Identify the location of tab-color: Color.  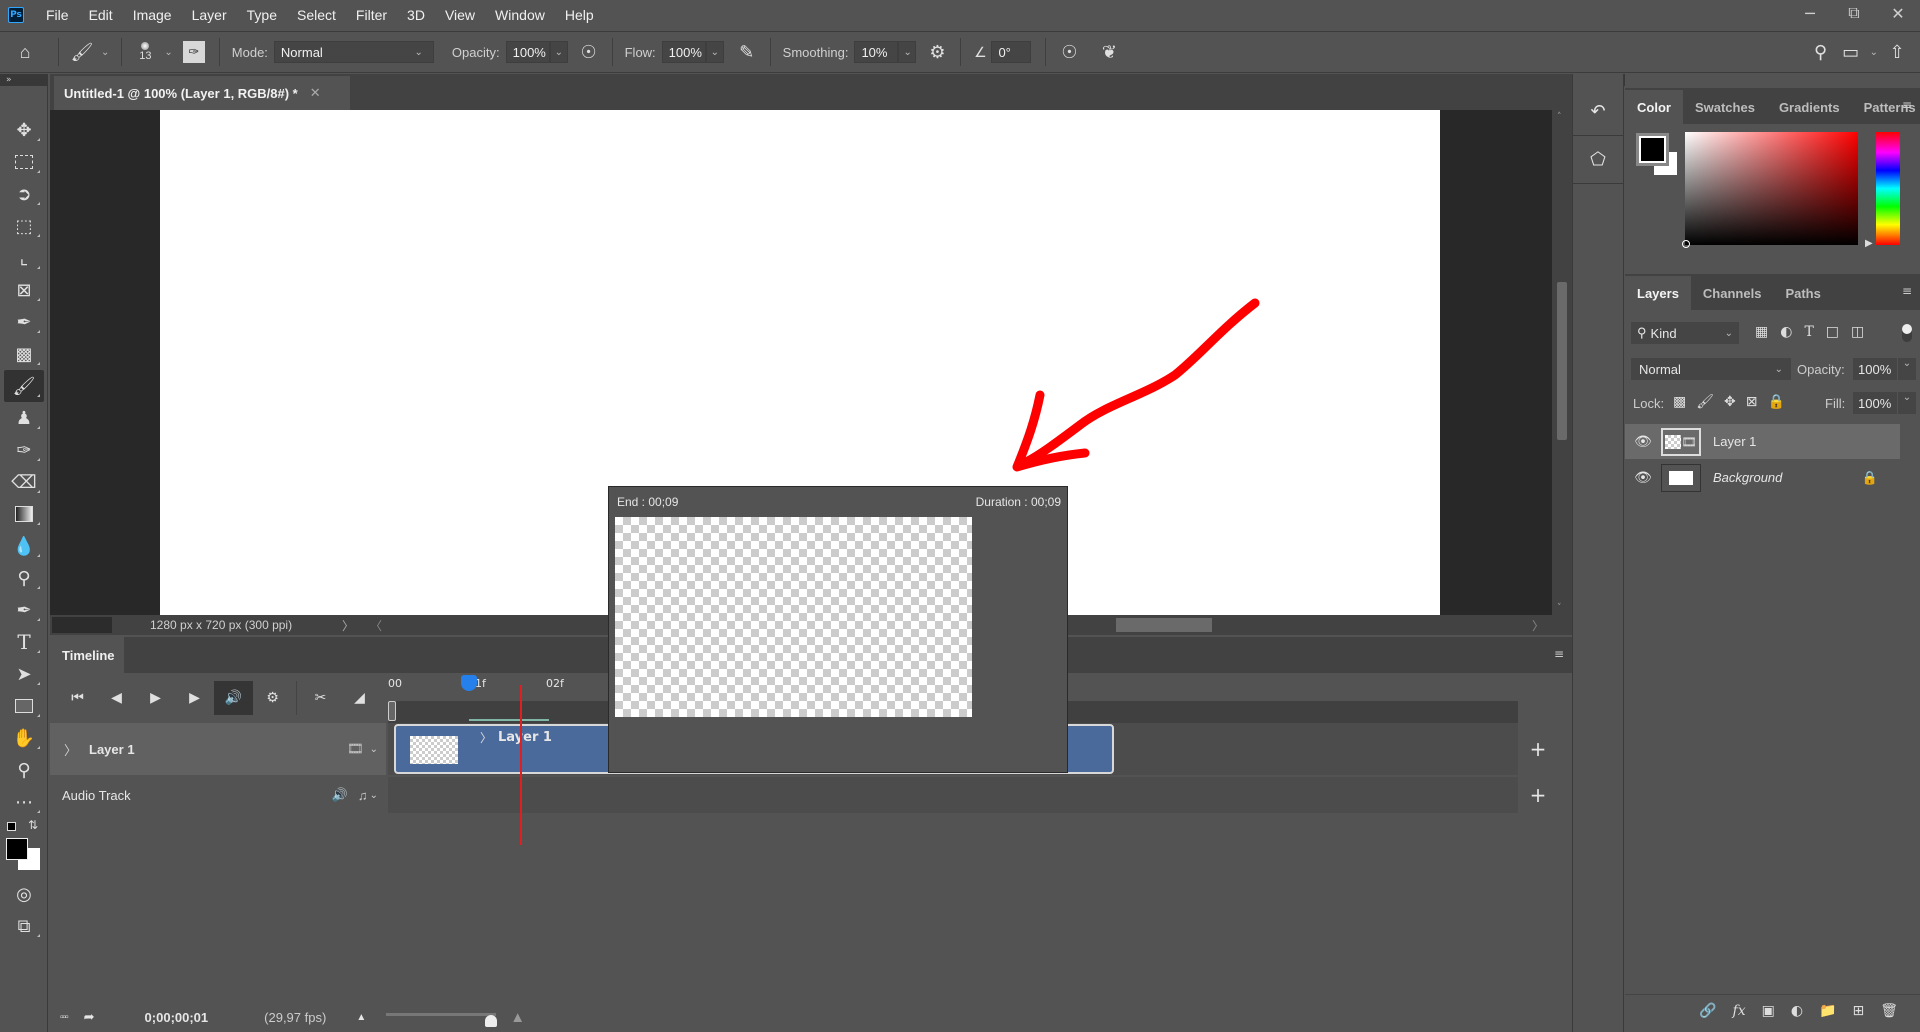
(1654, 107).